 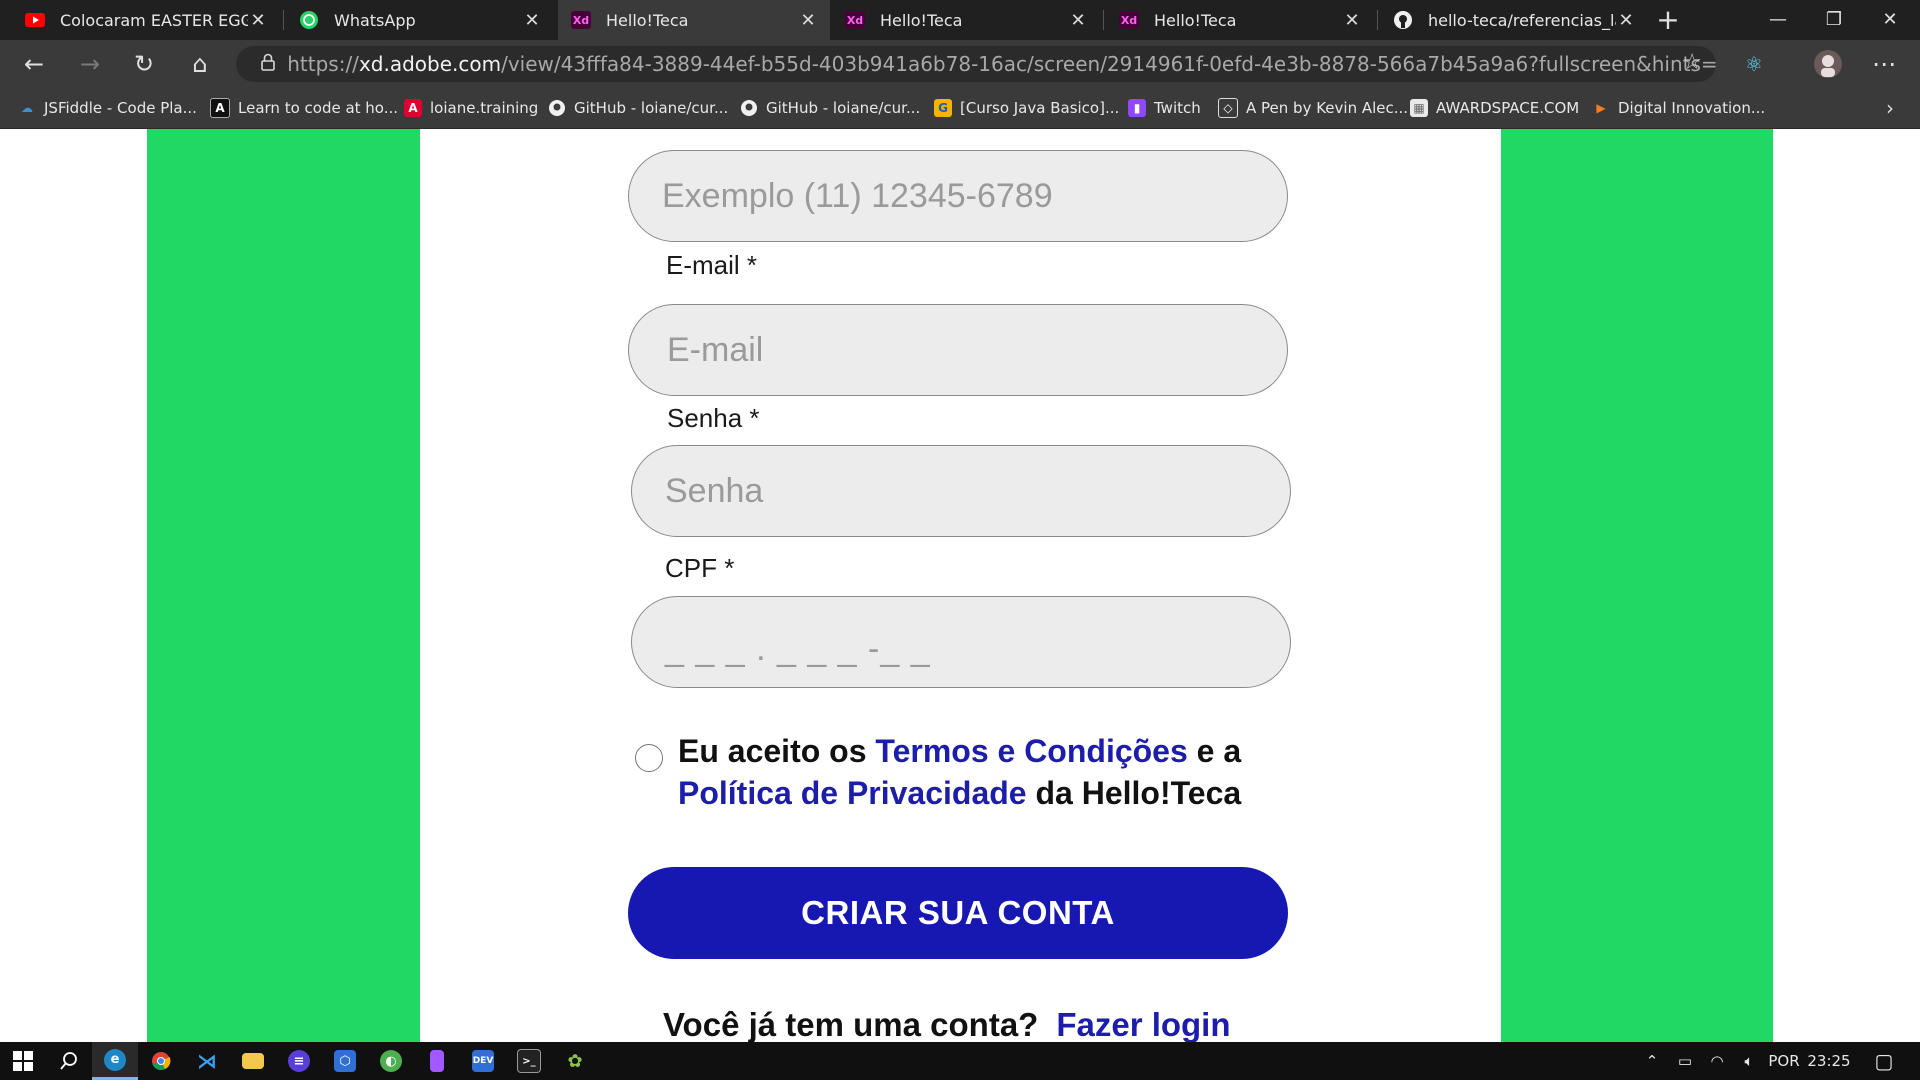 What do you see at coordinates (115, 1061) in the screenshot?
I see `edge-browser-icon: e` at bounding box center [115, 1061].